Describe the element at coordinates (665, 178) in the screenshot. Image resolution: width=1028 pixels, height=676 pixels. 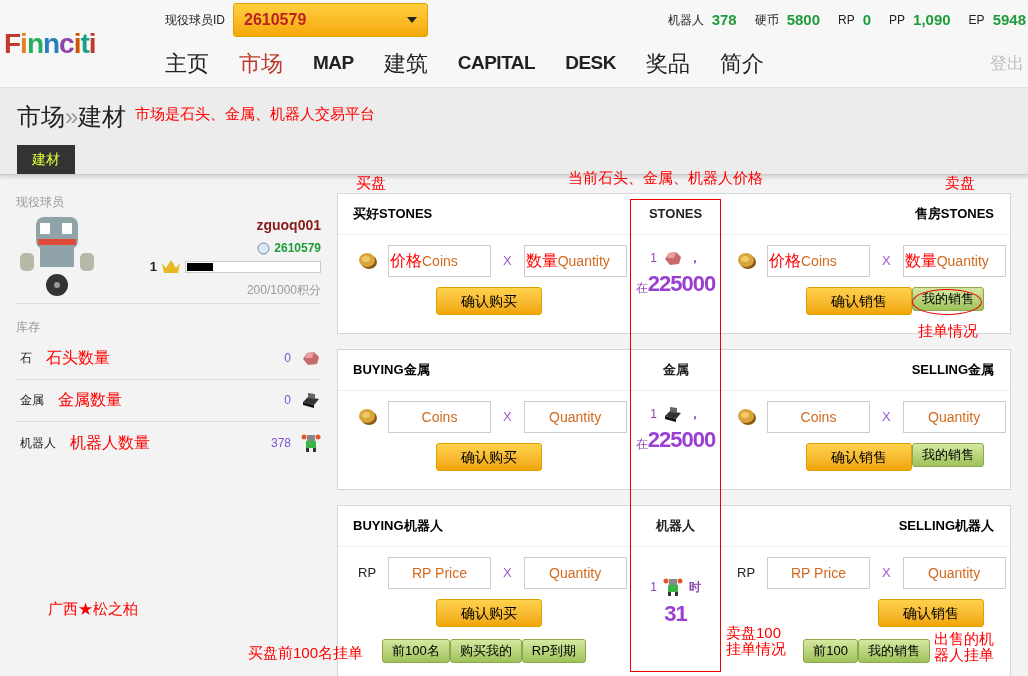
I see `annotation-note: 当前石头、金属、机器人价格` at that location.